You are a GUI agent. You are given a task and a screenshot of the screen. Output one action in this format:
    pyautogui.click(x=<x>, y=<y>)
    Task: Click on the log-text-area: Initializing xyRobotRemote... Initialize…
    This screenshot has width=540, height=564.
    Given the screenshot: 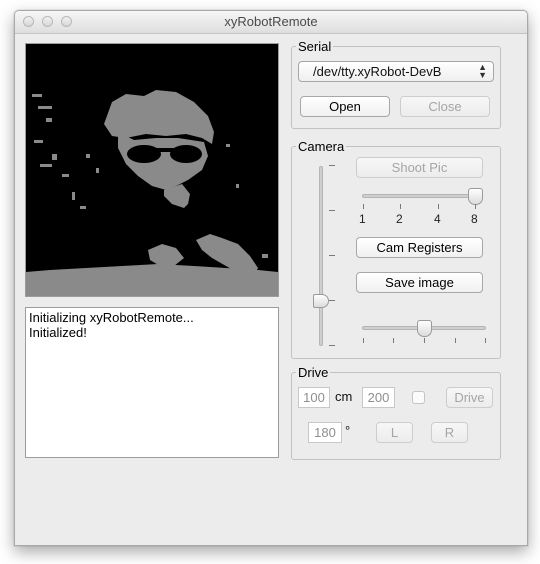 What is the action you would take?
    pyautogui.click(x=152, y=382)
    